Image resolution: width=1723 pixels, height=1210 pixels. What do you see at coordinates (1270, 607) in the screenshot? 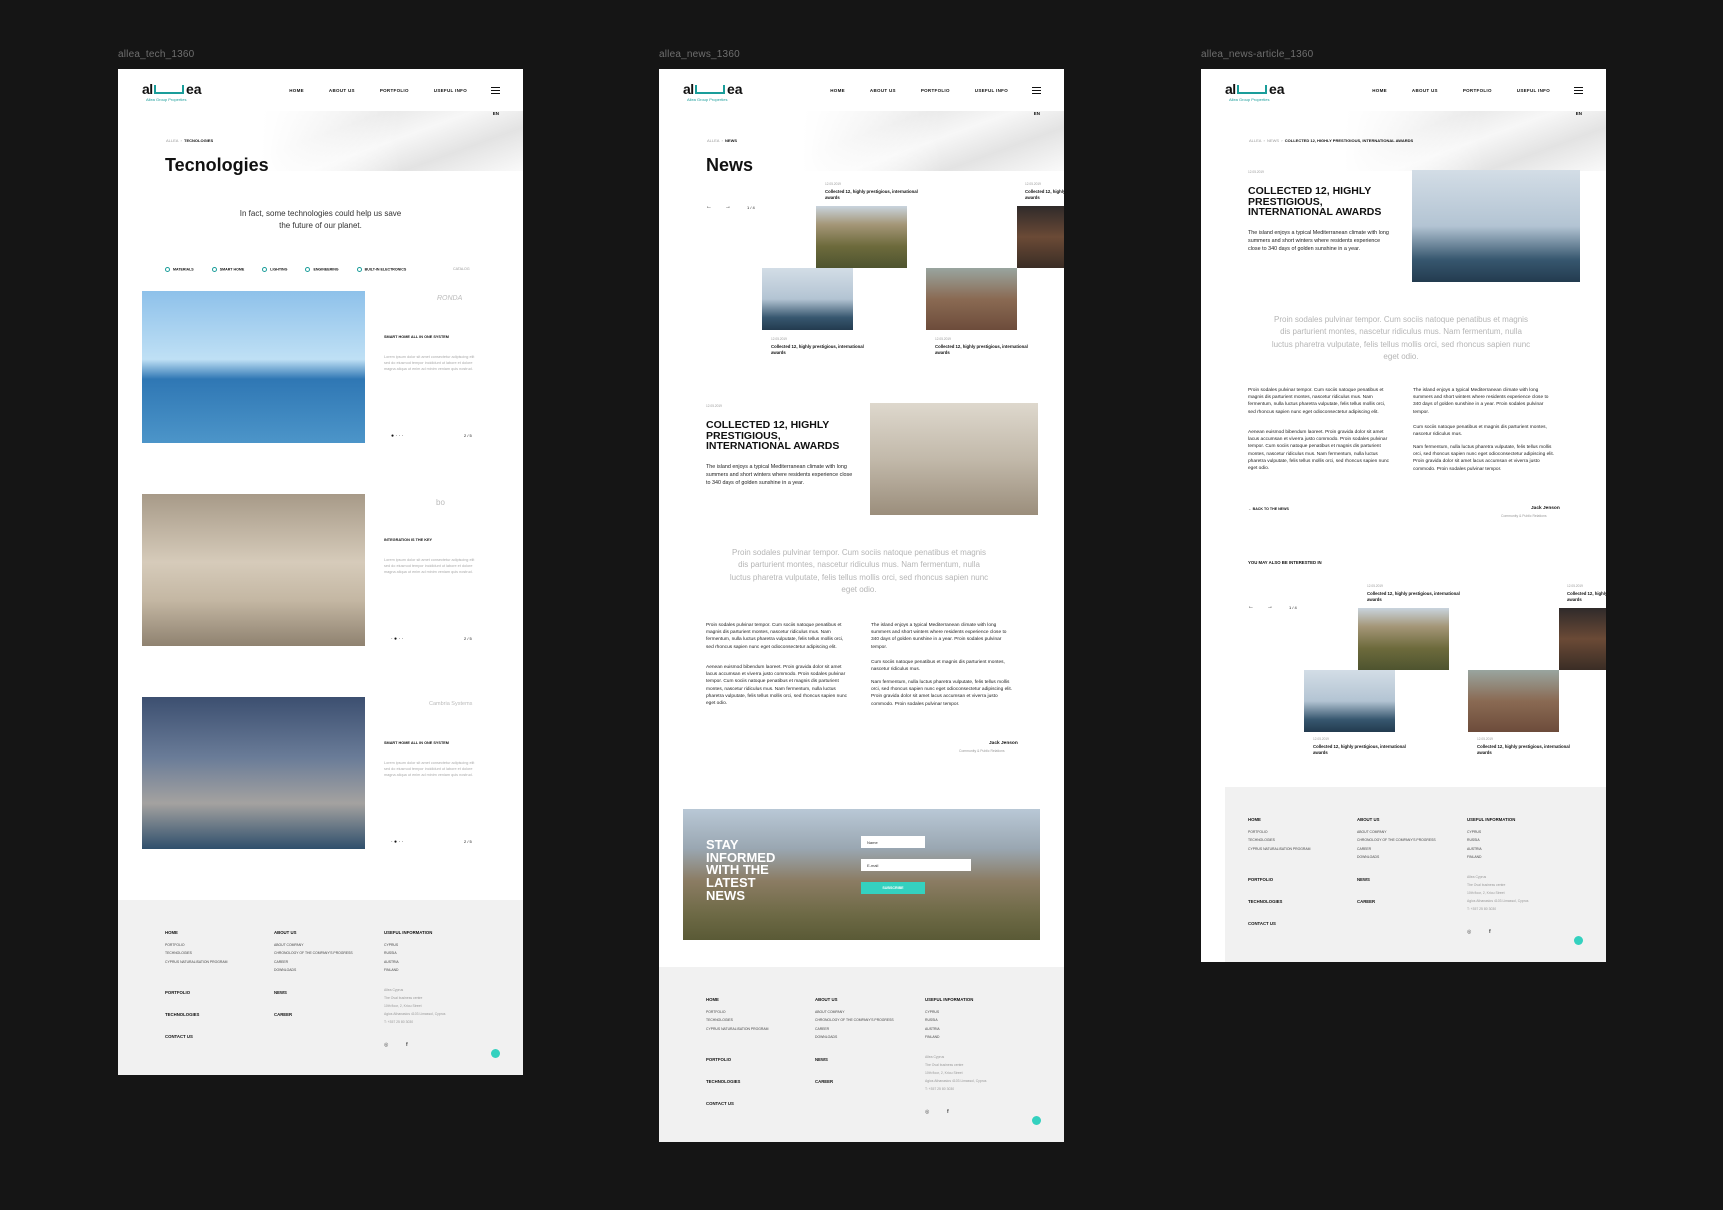
I see `arrow-right-icon: →` at bounding box center [1270, 607].